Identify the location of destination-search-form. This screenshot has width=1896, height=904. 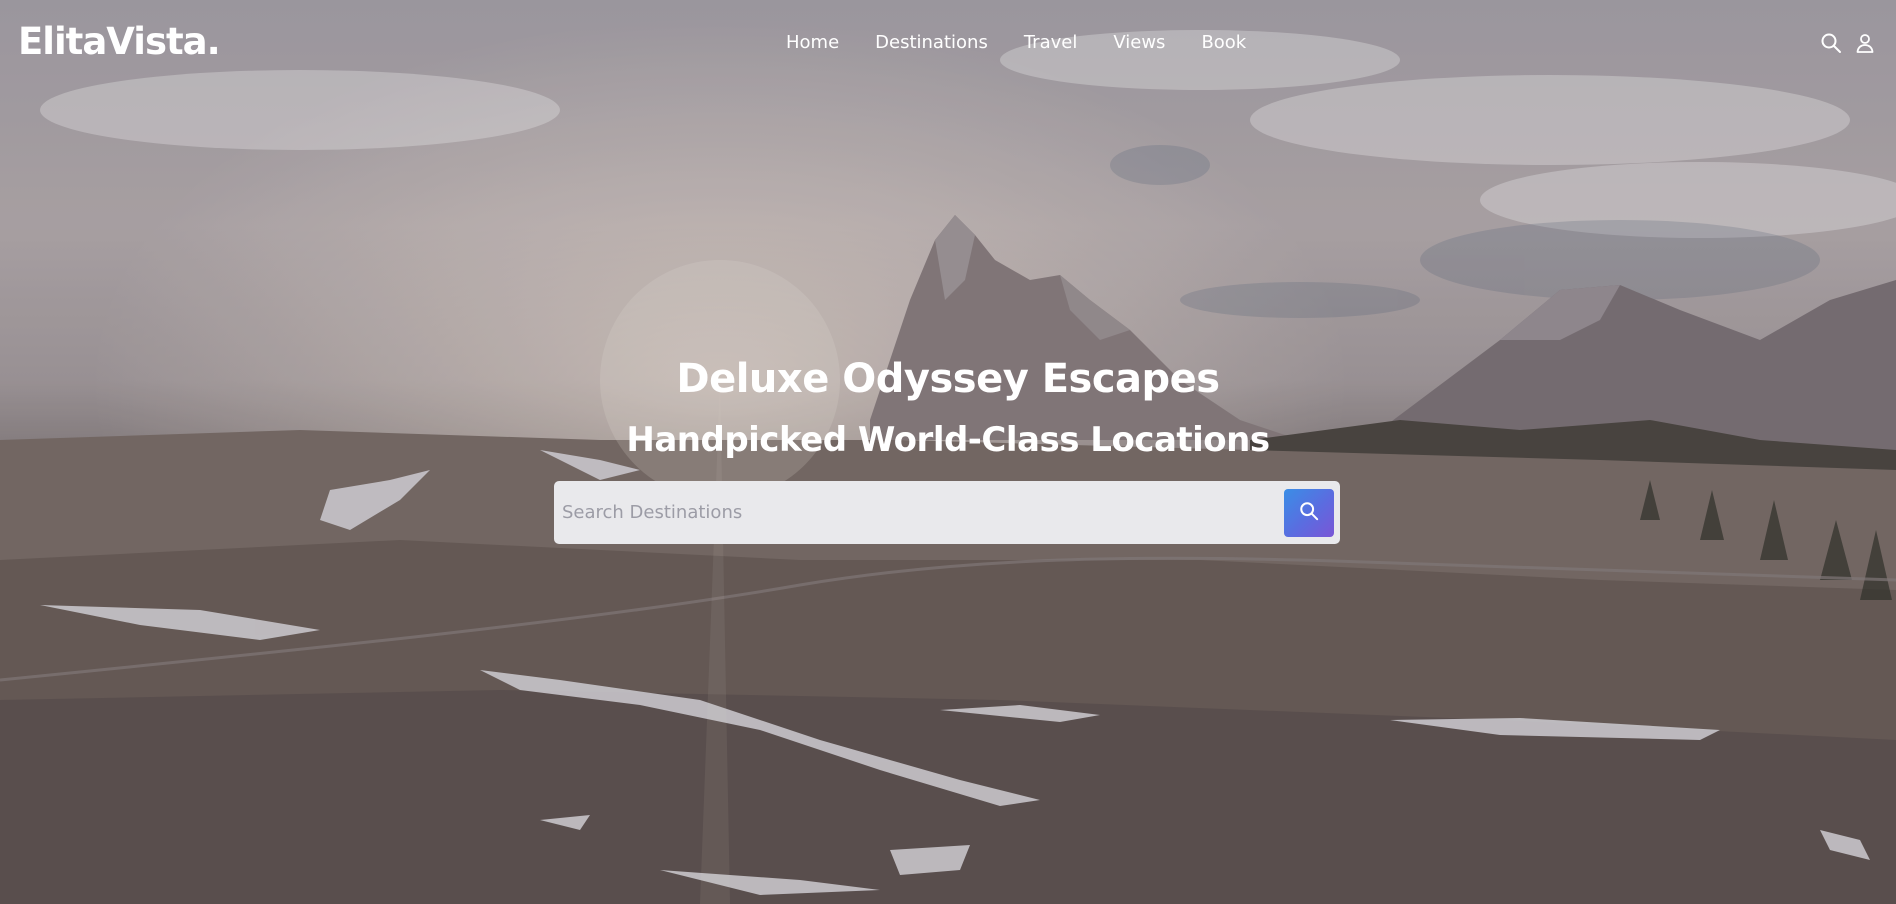
(947, 512).